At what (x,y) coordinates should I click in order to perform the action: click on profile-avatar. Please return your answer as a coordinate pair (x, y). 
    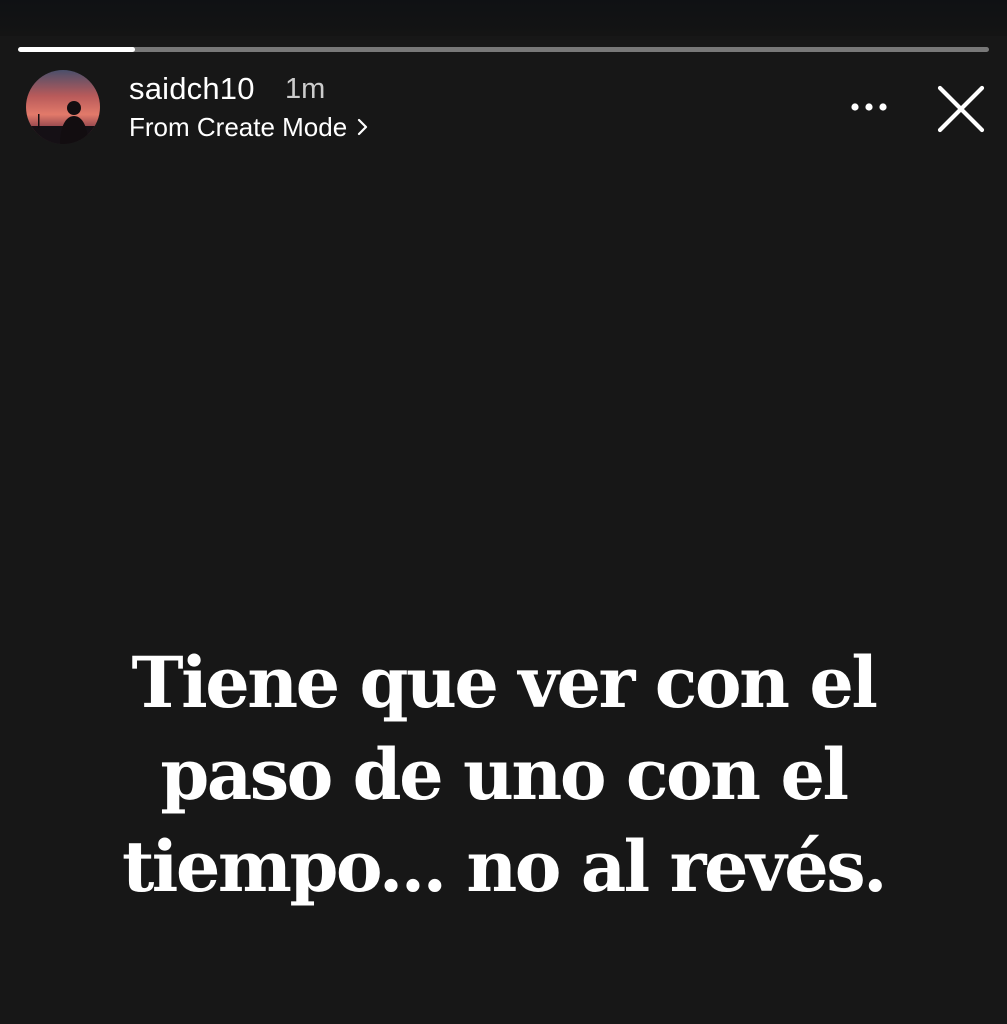
    Looking at the image, I should click on (63, 107).